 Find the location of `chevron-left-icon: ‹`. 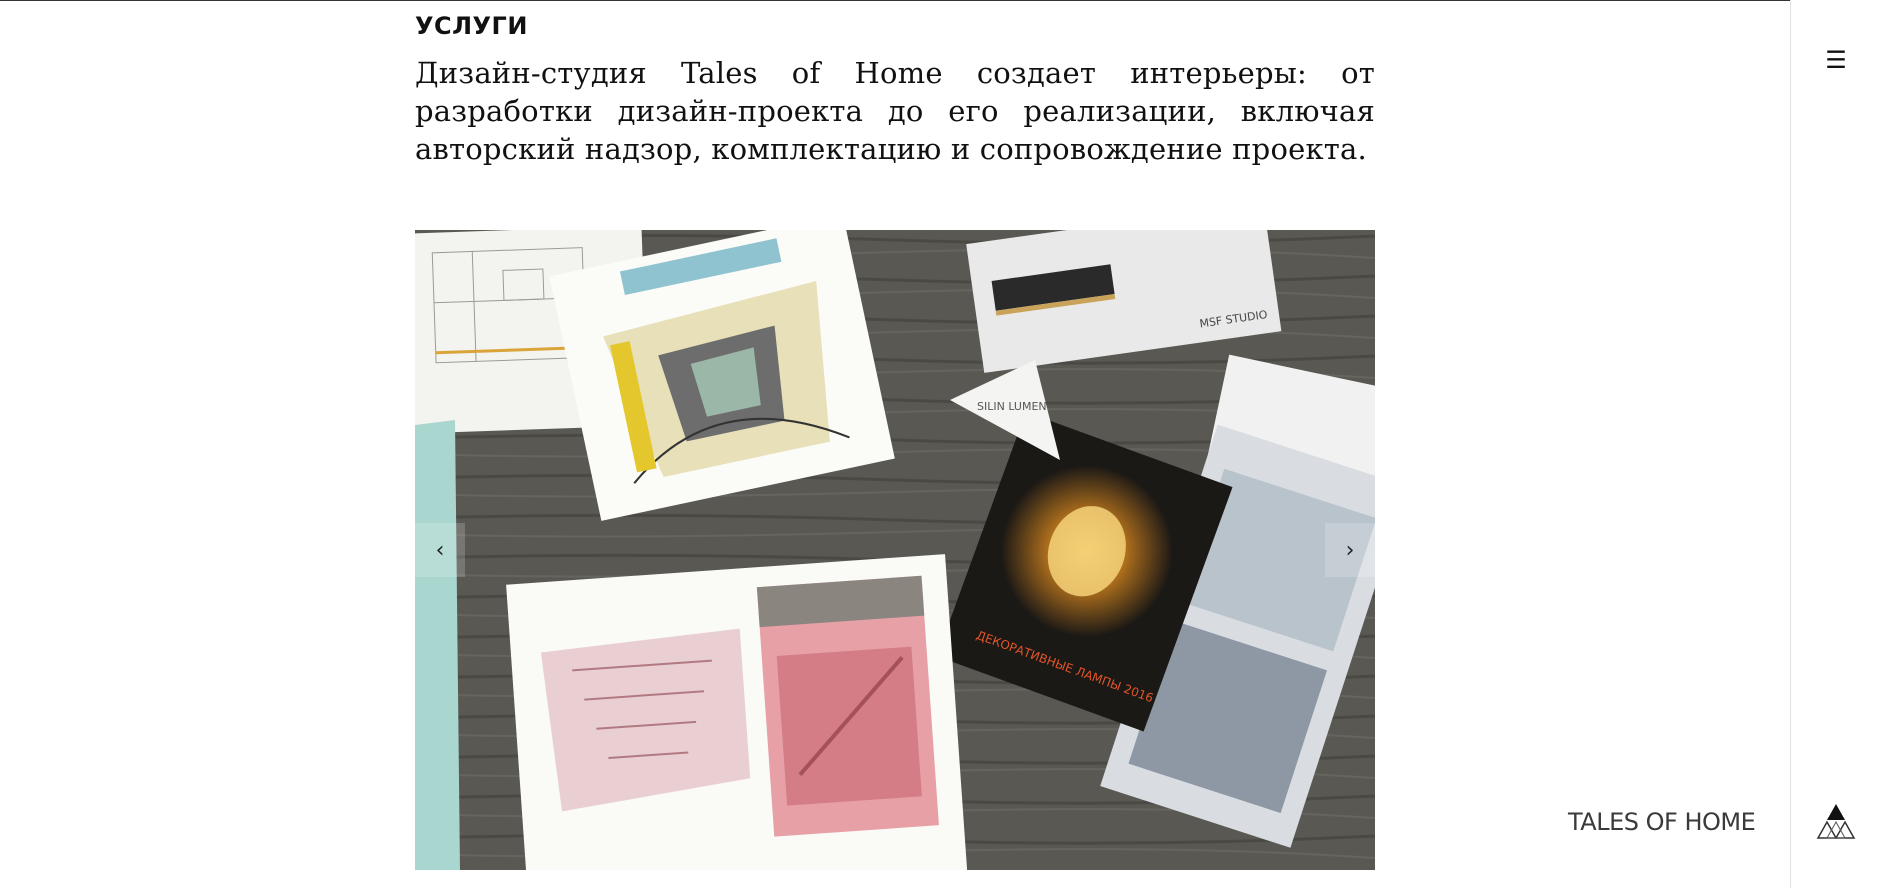

chevron-left-icon: ‹ is located at coordinates (440, 550).